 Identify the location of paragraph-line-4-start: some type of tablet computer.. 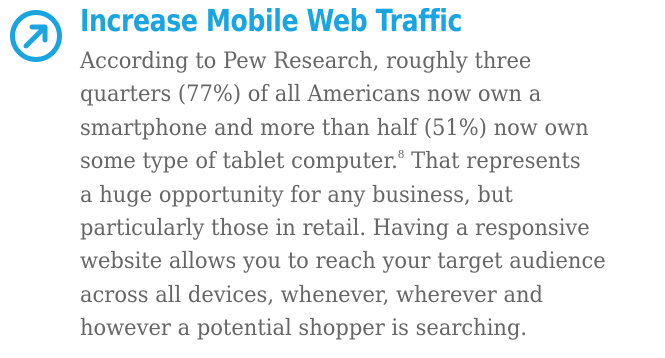
(239, 162).